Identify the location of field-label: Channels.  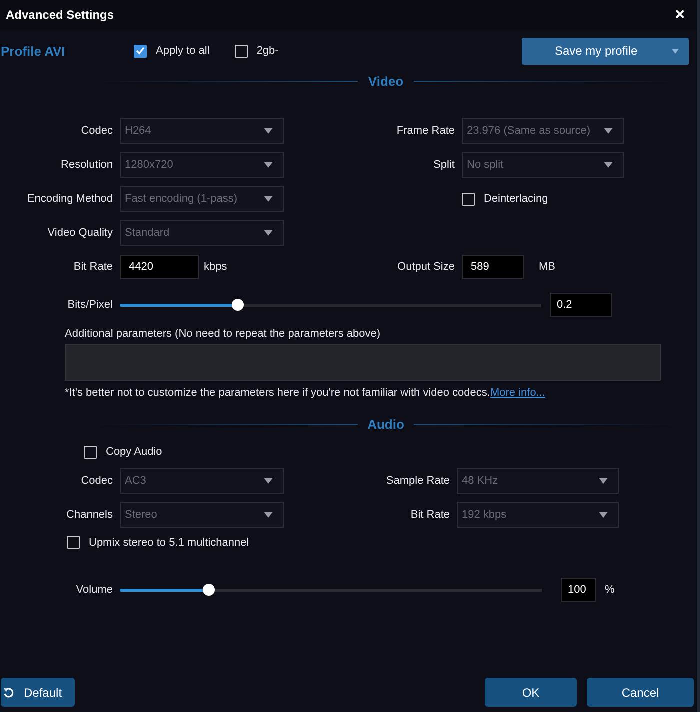
(90, 515).